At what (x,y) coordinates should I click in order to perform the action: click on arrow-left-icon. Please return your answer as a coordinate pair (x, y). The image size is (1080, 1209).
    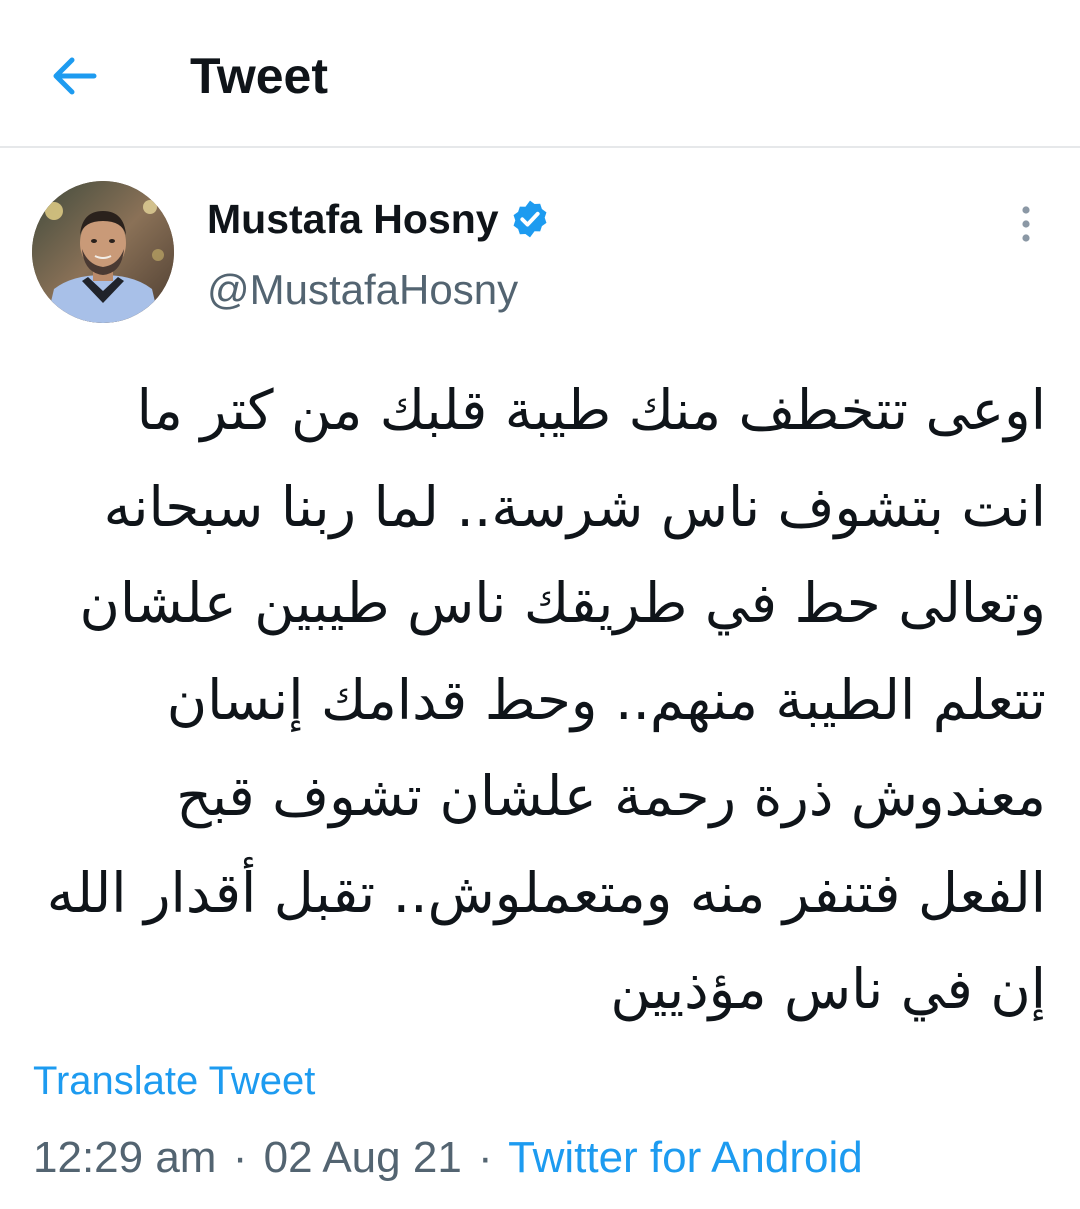
    Looking at the image, I should click on (75, 76).